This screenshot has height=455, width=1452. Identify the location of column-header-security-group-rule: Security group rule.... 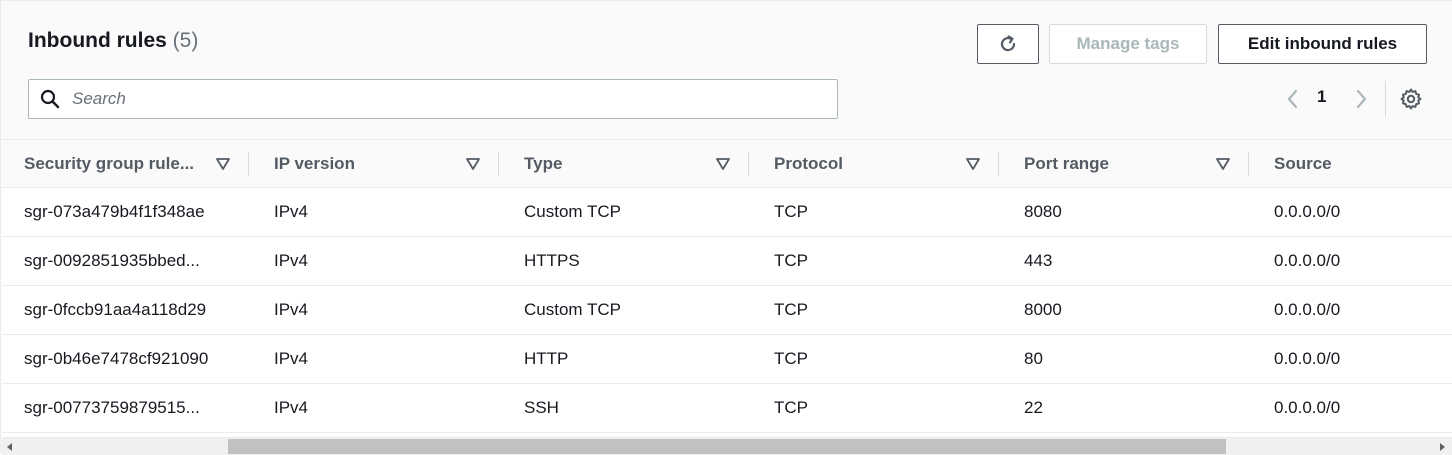
(127, 164).